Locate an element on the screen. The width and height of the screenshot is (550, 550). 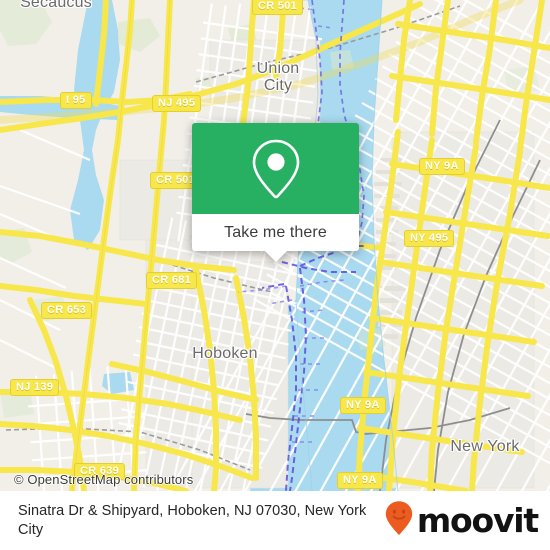
highway-shield-ny-495: NY 495 is located at coordinates (429, 238).